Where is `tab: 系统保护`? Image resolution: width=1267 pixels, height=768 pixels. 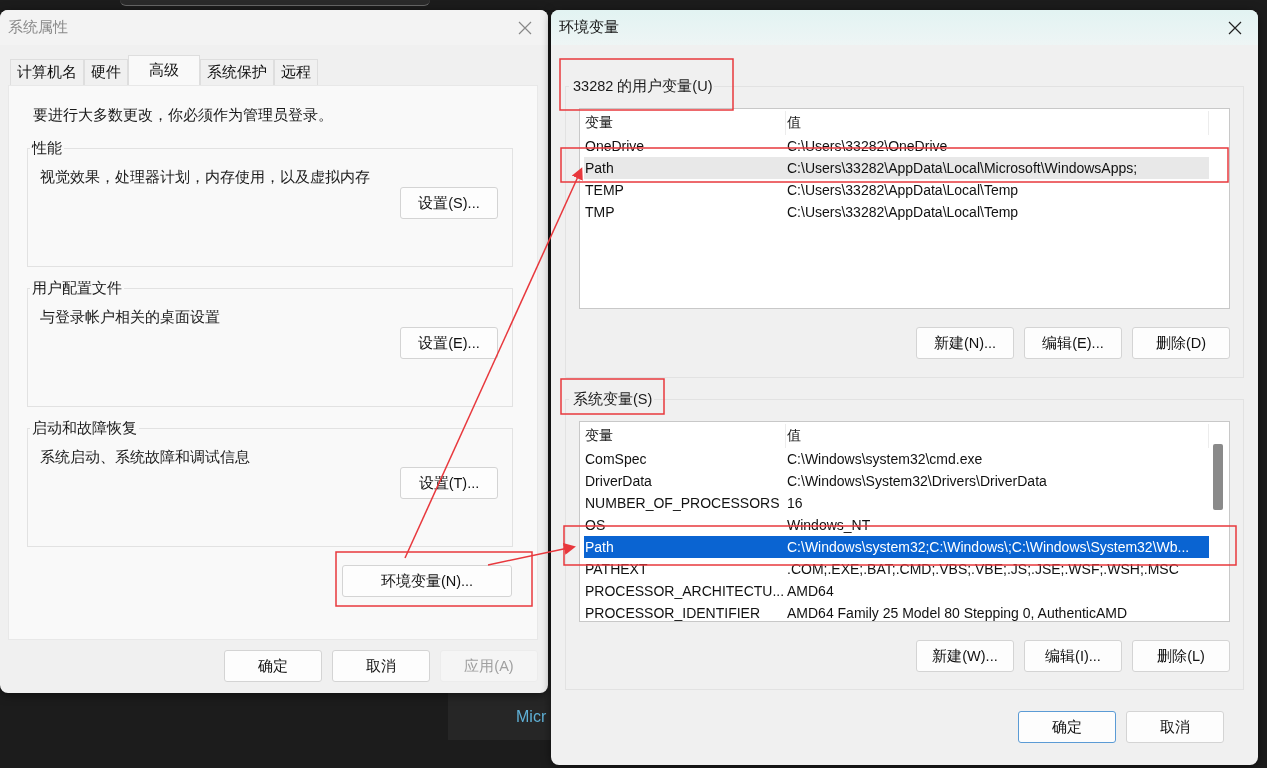
tab: 系统保护 is located at coordinates (237, 72).